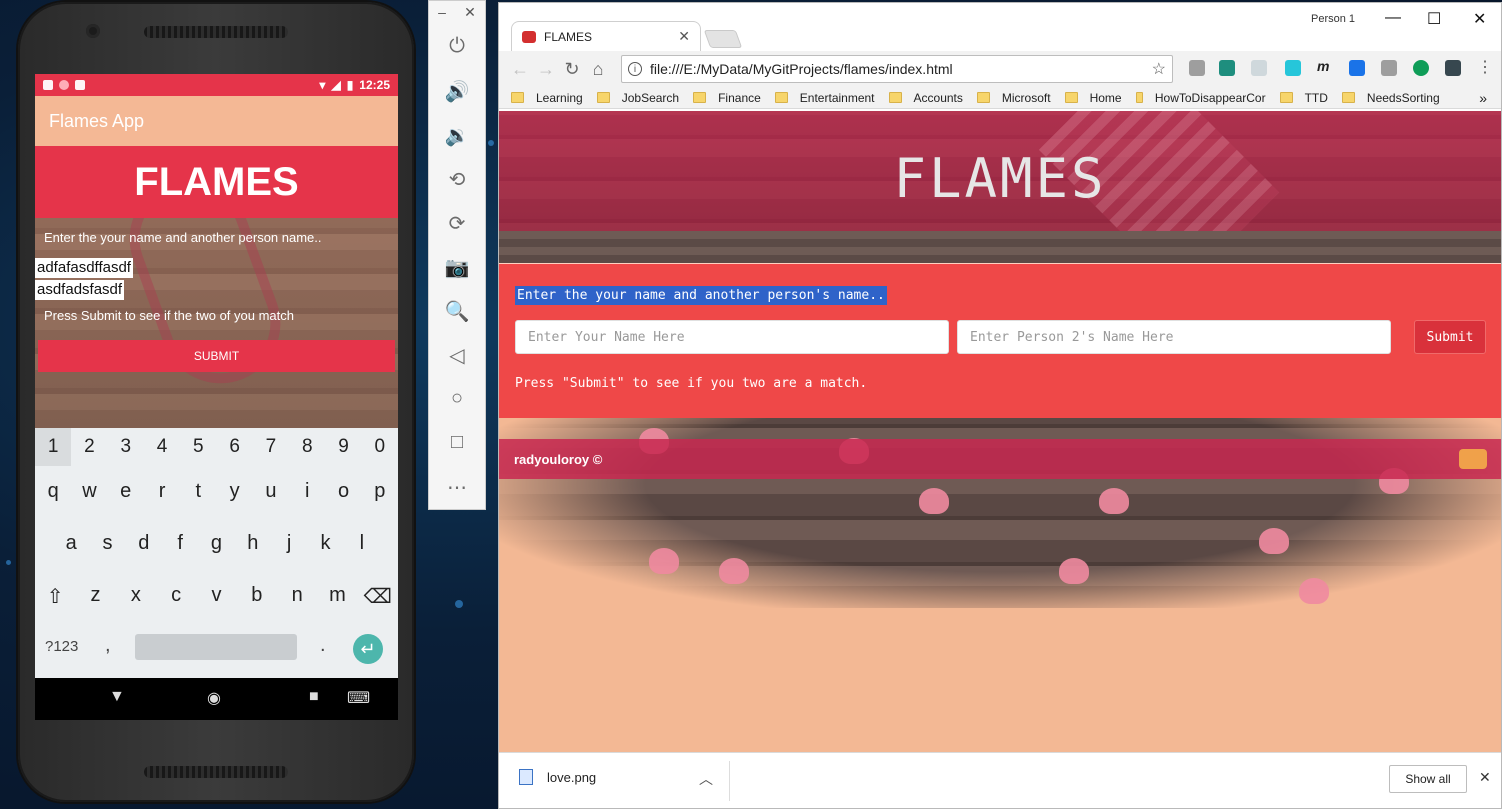 Image resolution: width=1502 pixels, height=809 pixels. Describe the element at coordinates (343, 447) in the screenshot. I see `key: 9` at that location.